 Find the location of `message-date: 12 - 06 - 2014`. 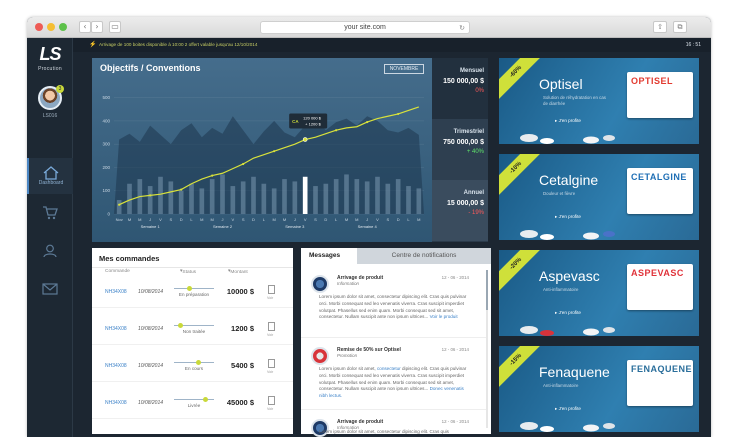

message-date: 12 - 06 - 2014 is located at coordinates (455, 349).